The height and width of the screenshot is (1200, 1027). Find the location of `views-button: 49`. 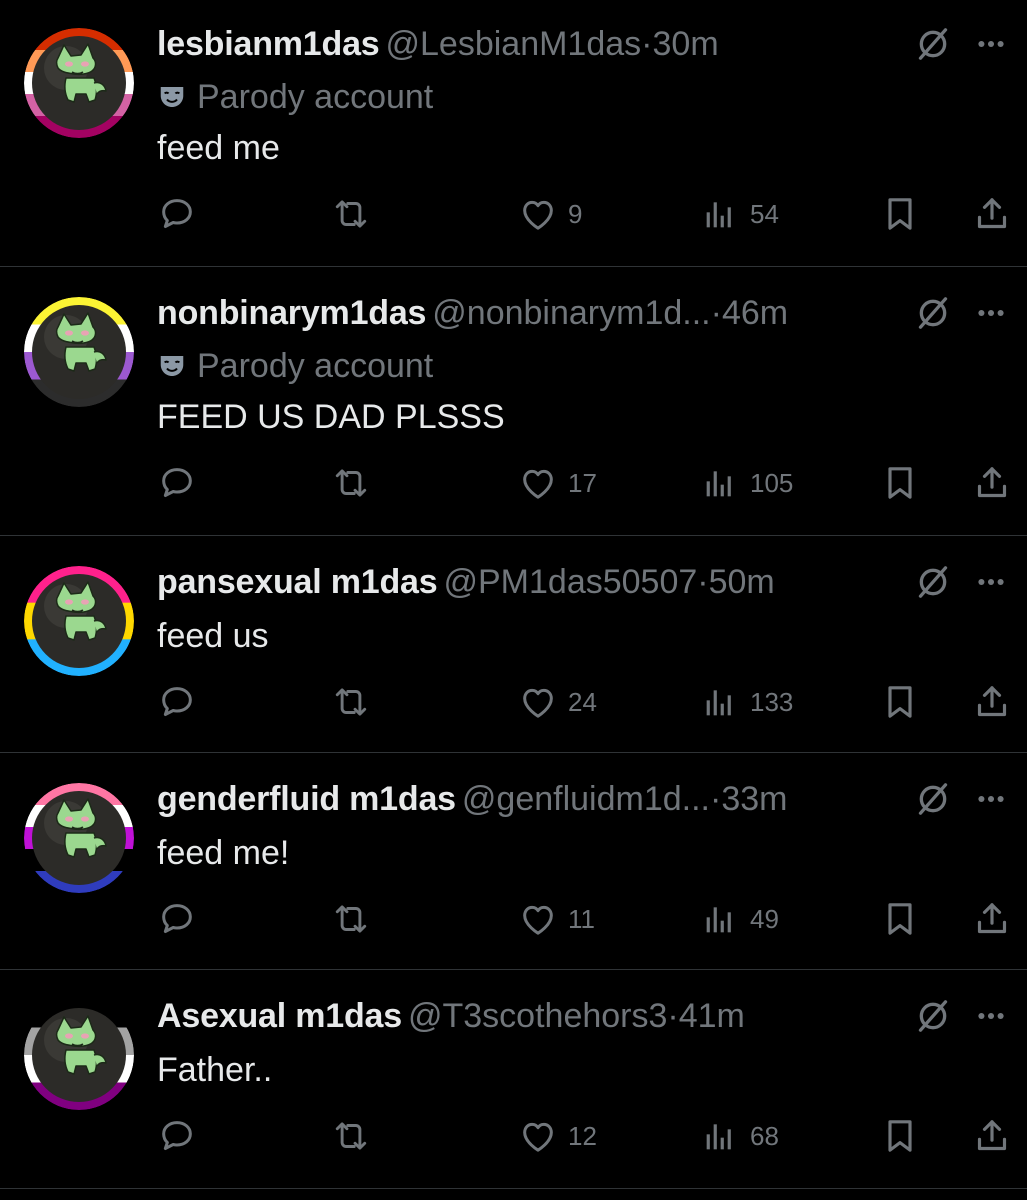

views-button: 49 is located at coordinates (739, 919).